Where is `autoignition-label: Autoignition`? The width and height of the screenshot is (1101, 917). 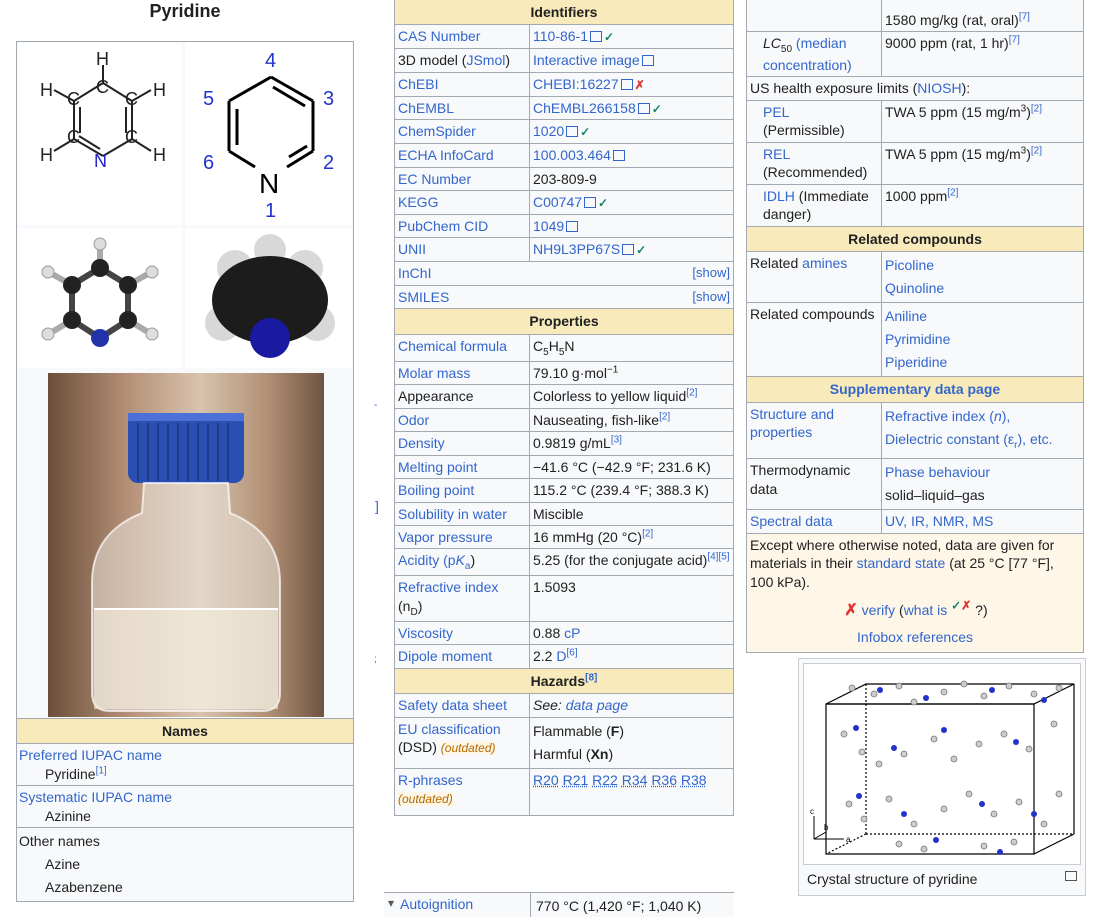 autoignition-label: Autoignition is located at coordinates (436, 904).